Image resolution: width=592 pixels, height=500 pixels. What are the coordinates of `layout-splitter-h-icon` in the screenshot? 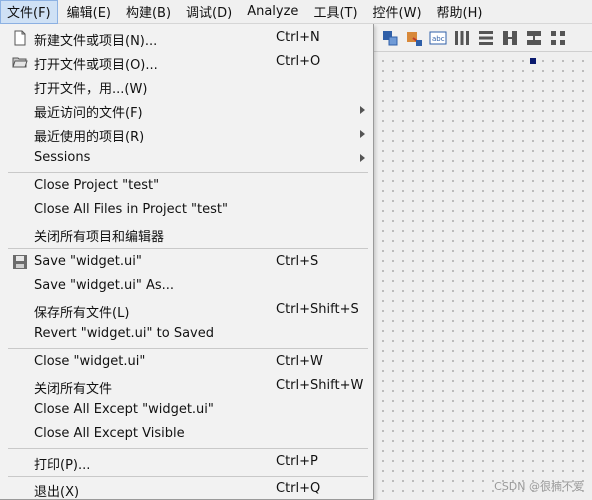 It's located at (510, 38).